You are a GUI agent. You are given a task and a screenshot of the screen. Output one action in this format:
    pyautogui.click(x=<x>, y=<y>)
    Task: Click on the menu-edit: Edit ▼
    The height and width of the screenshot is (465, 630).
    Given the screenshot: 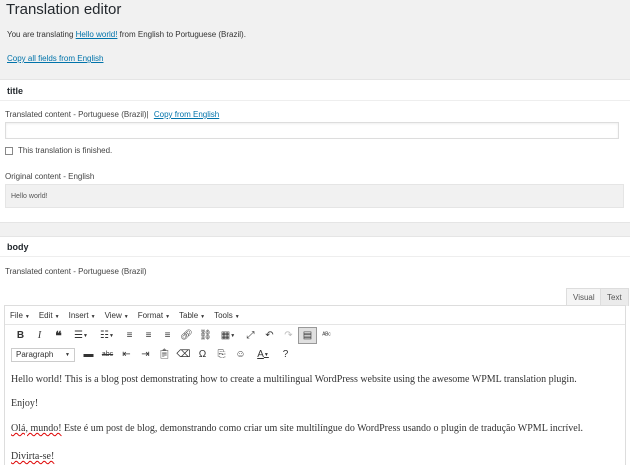 What is the action you would take?
    pyautogui.click(x=49, y=315)
    